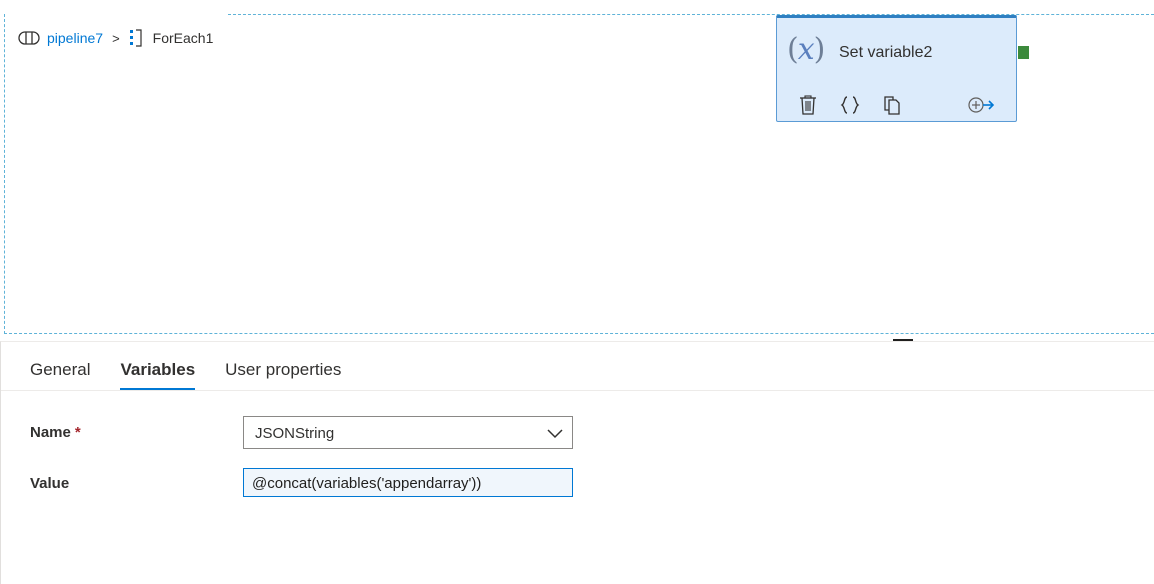 This screenshot has height=584, width=1154. I want to click on copy-icon, so click(892, 105).